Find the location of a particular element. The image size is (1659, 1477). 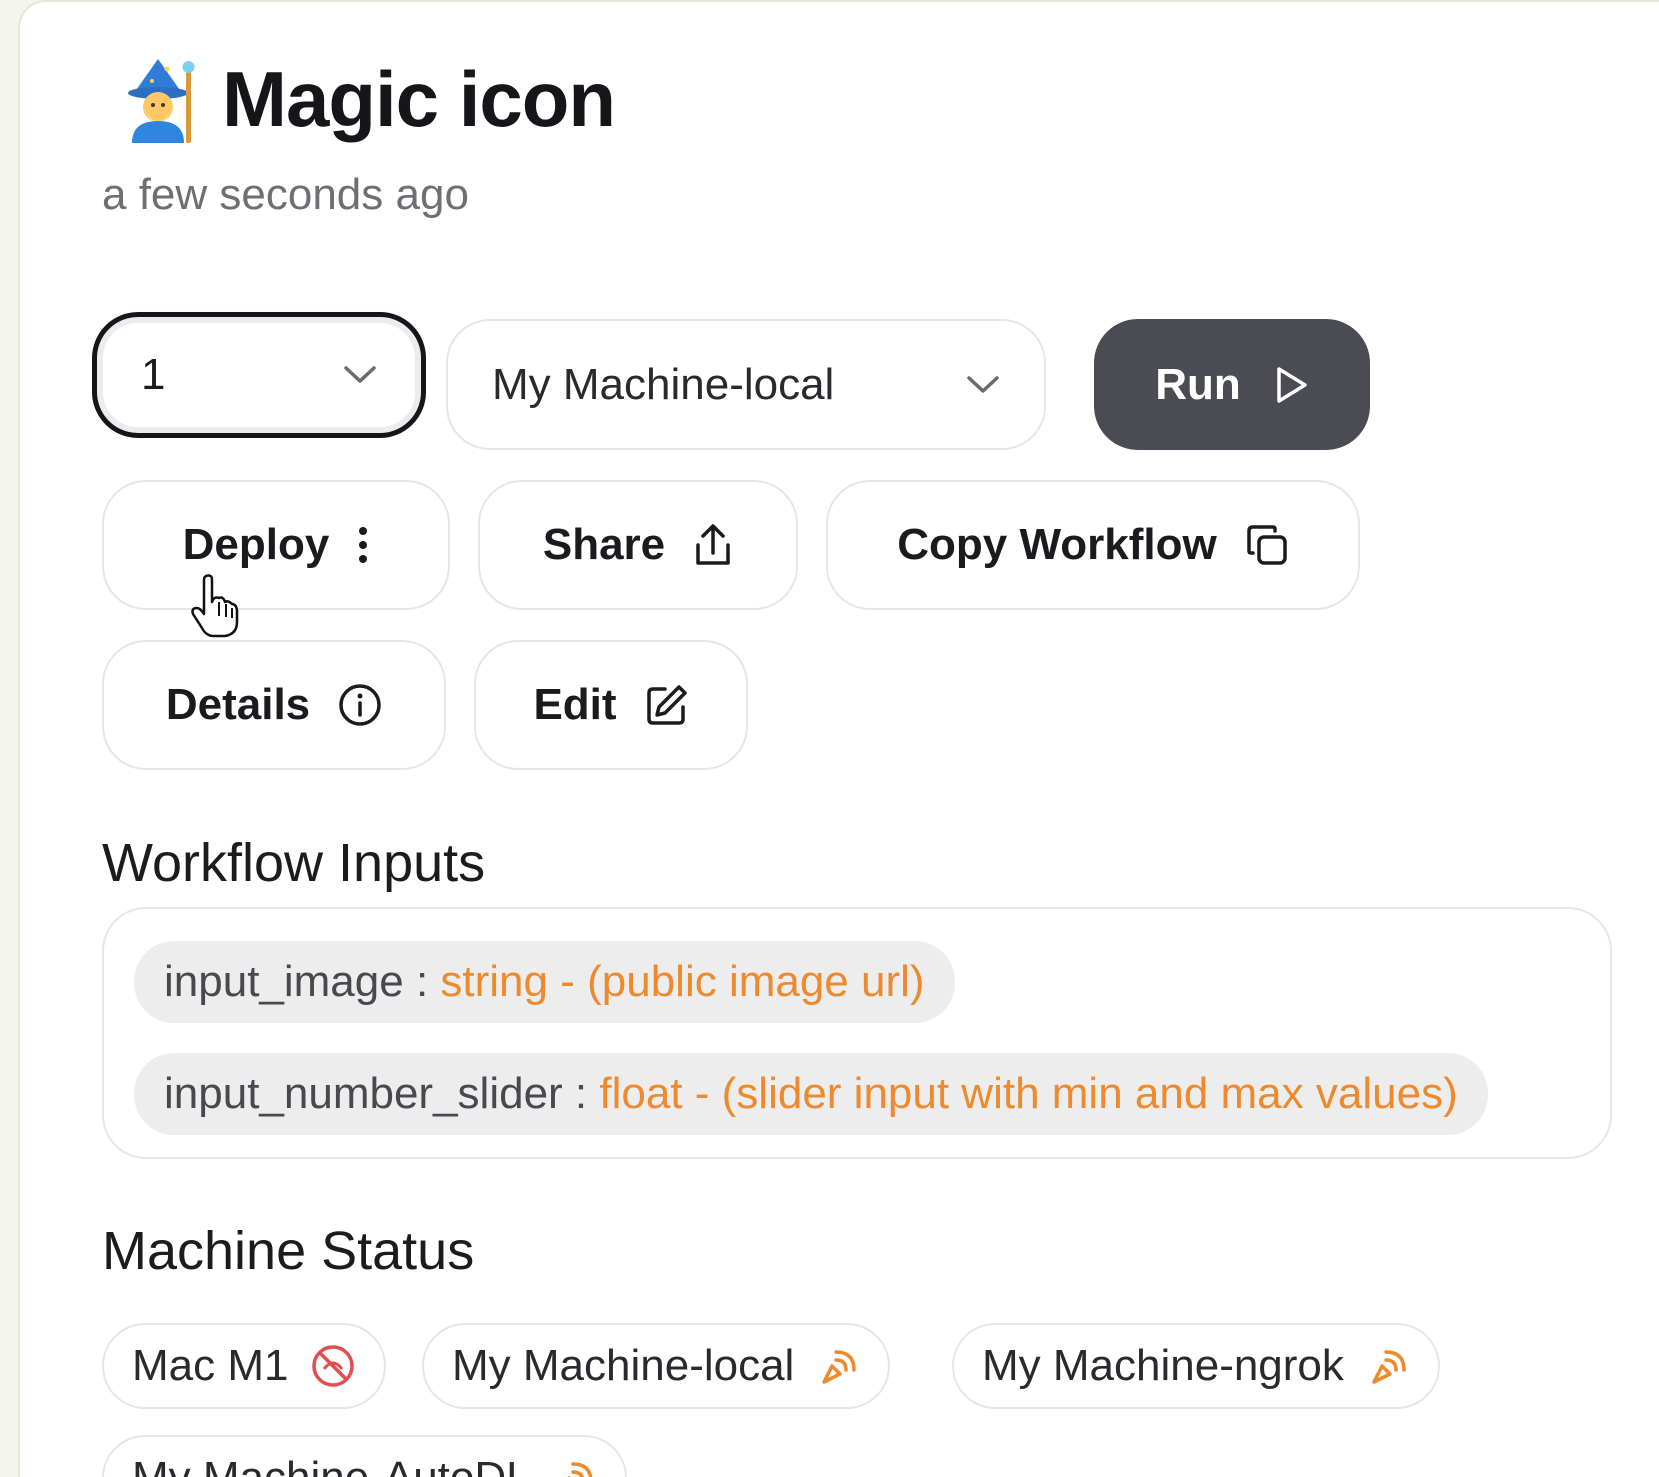

page-title: Magic icon is located at coordinates (419, 99).